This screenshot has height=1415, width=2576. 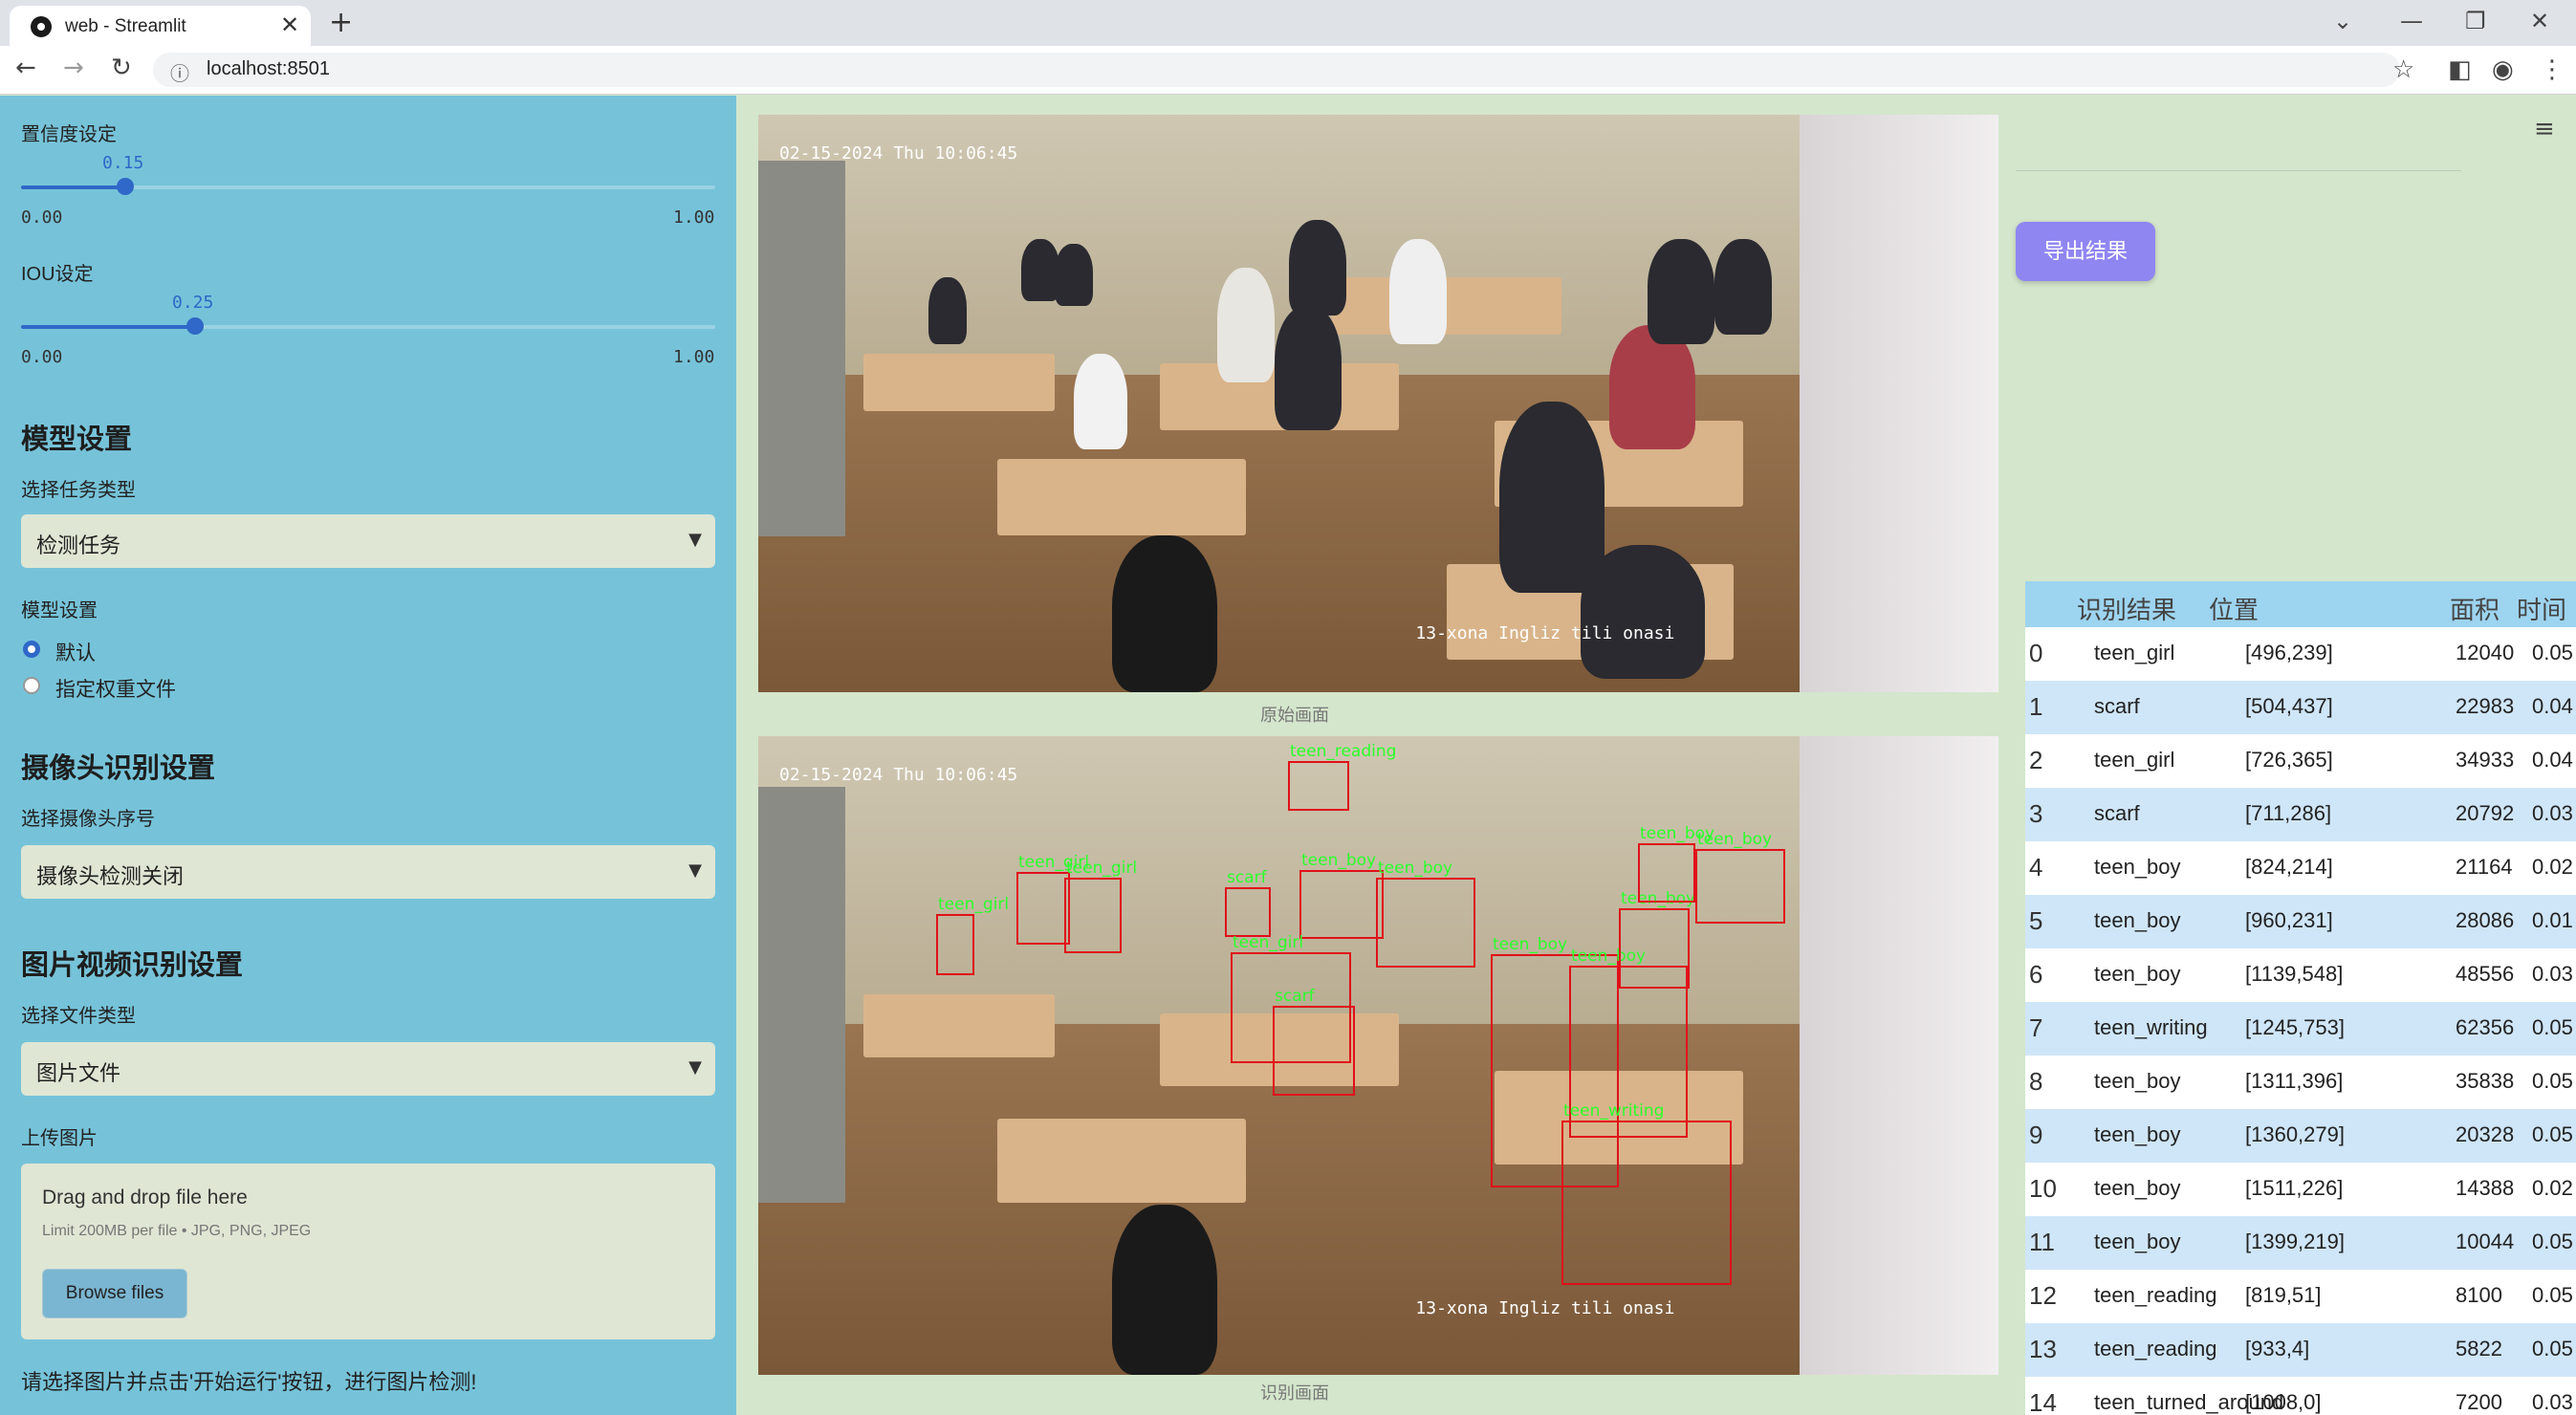 I want to click on table-row: 14 teen_turned_around [1008,0] 7200 0.03, so click(x=2300, y=1396).